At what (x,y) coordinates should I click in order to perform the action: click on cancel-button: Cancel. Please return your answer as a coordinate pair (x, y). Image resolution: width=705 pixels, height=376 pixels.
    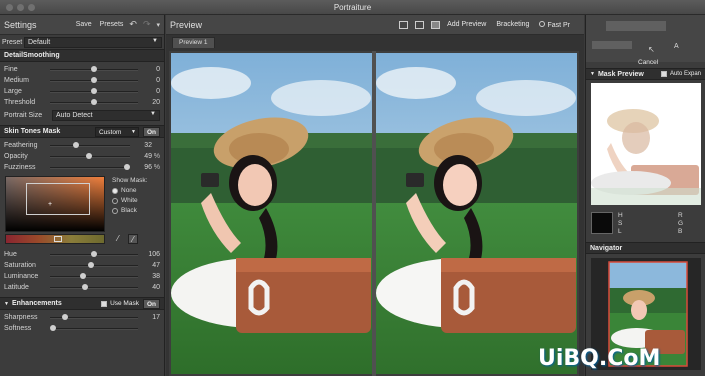
    Looking at the image, I should click on (648, 62).